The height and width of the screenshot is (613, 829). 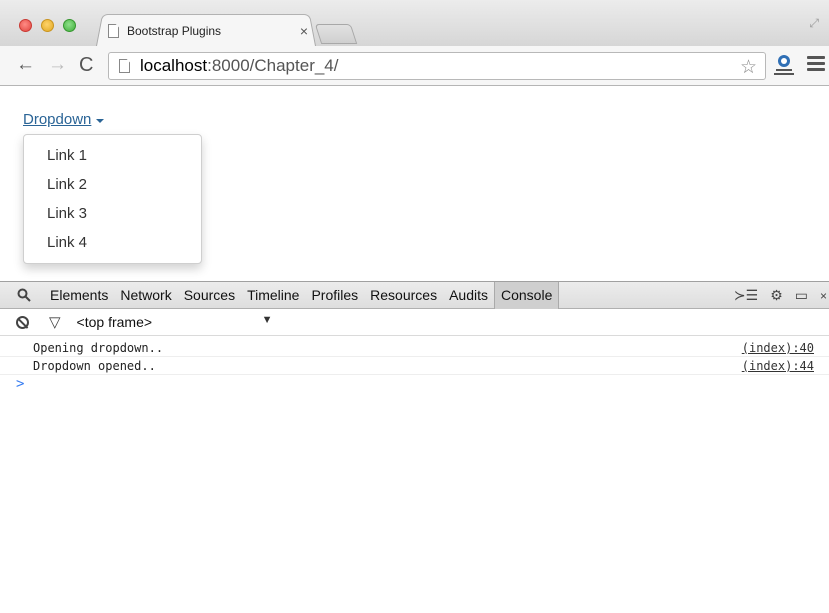 I want to click on console-message: Opening dropdown.. (index):40, so click(x=414, y=348).